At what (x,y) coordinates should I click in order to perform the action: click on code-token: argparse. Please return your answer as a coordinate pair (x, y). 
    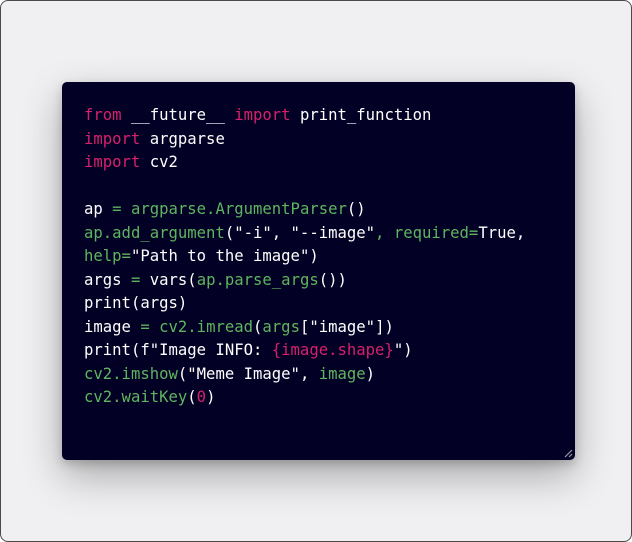
    Looking at the image, I should click on (182, 138).